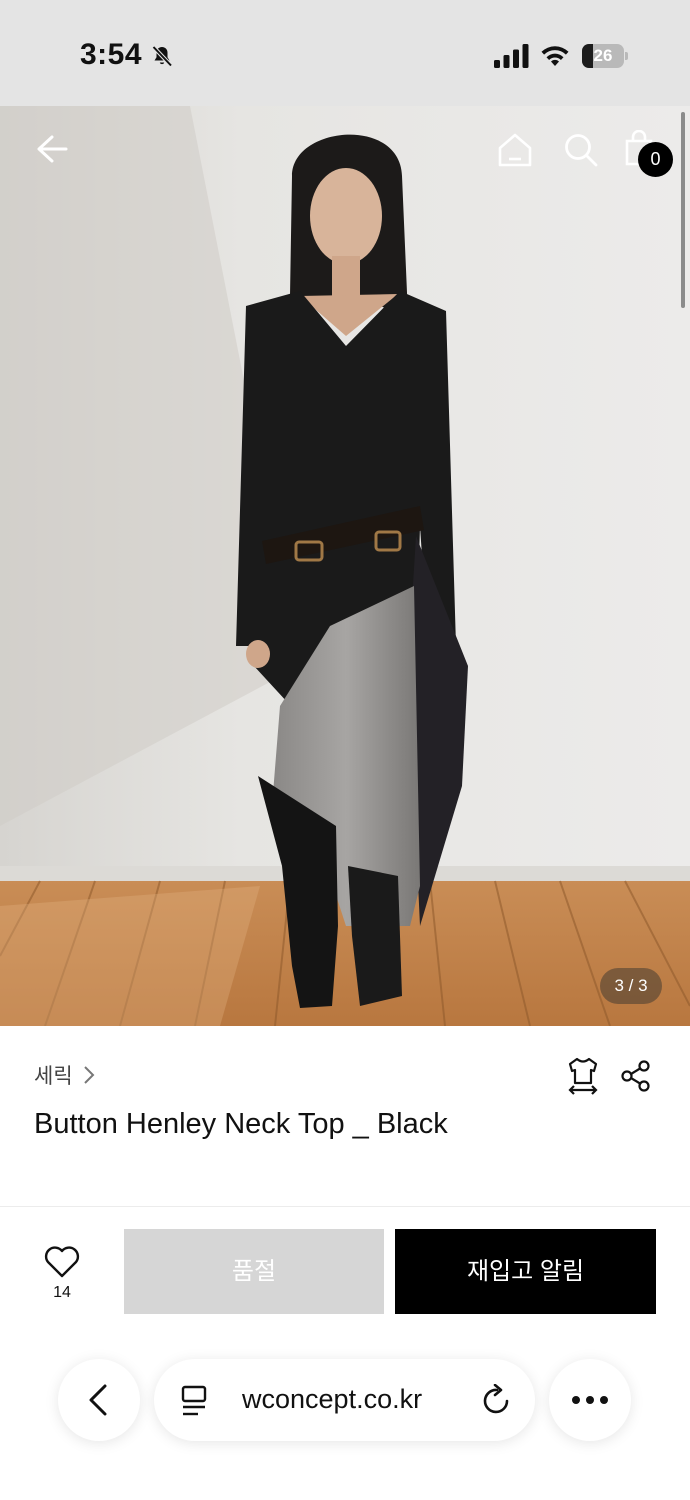 The height and width of the screenshot is (1500, 690). I want to click on size-guide-icon, so click(583, 1076).